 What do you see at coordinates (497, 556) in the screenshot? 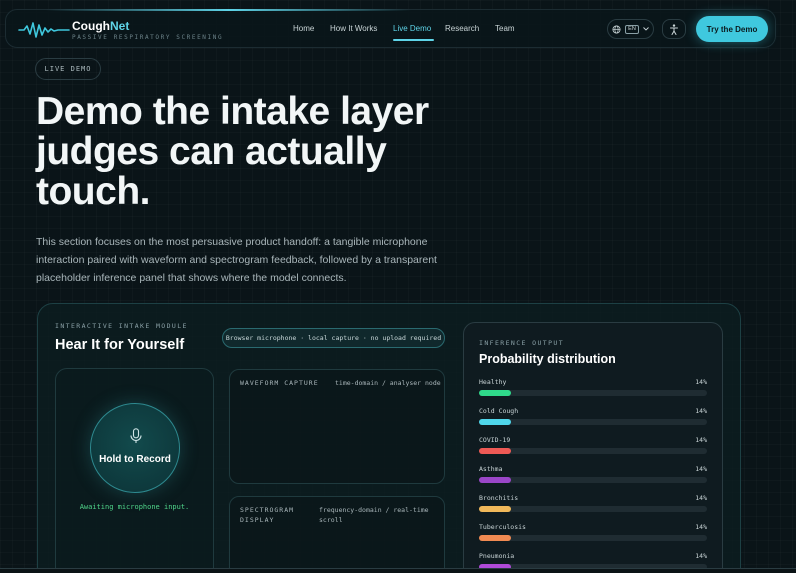
I see `probability-label: Pneumonia` at bounding box center [497, 556].